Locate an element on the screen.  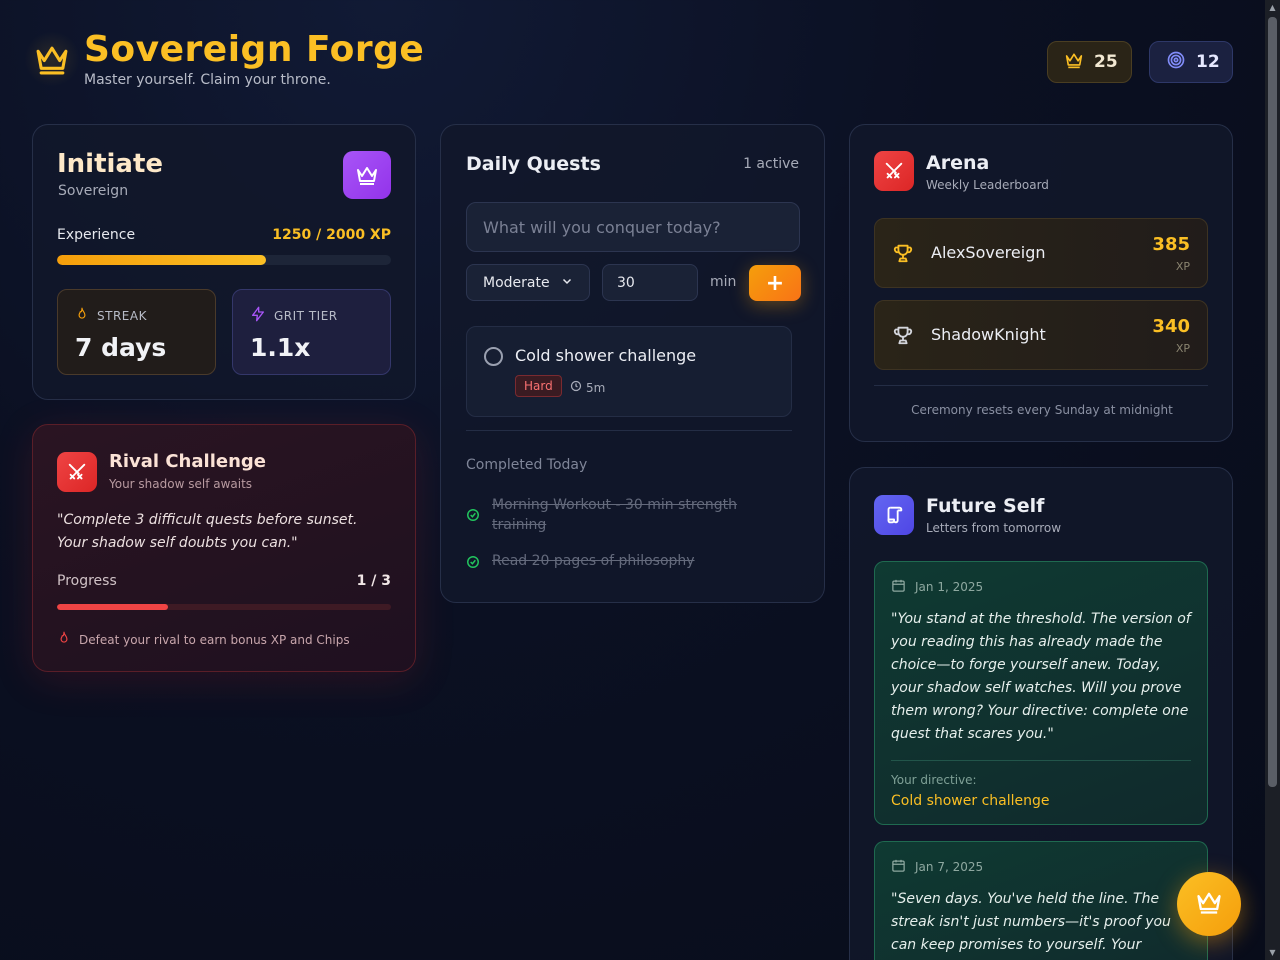
active-quest-count: 1 active is located at coordinates (771, 164).